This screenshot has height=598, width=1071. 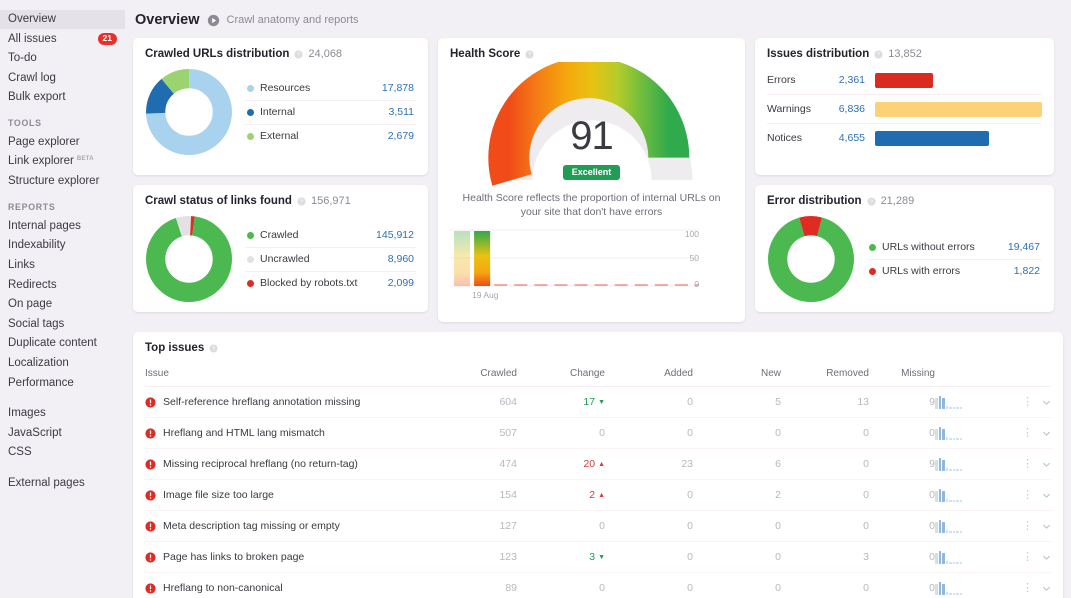 I want to click on legend-color-dot, so click(x=250, y=112).